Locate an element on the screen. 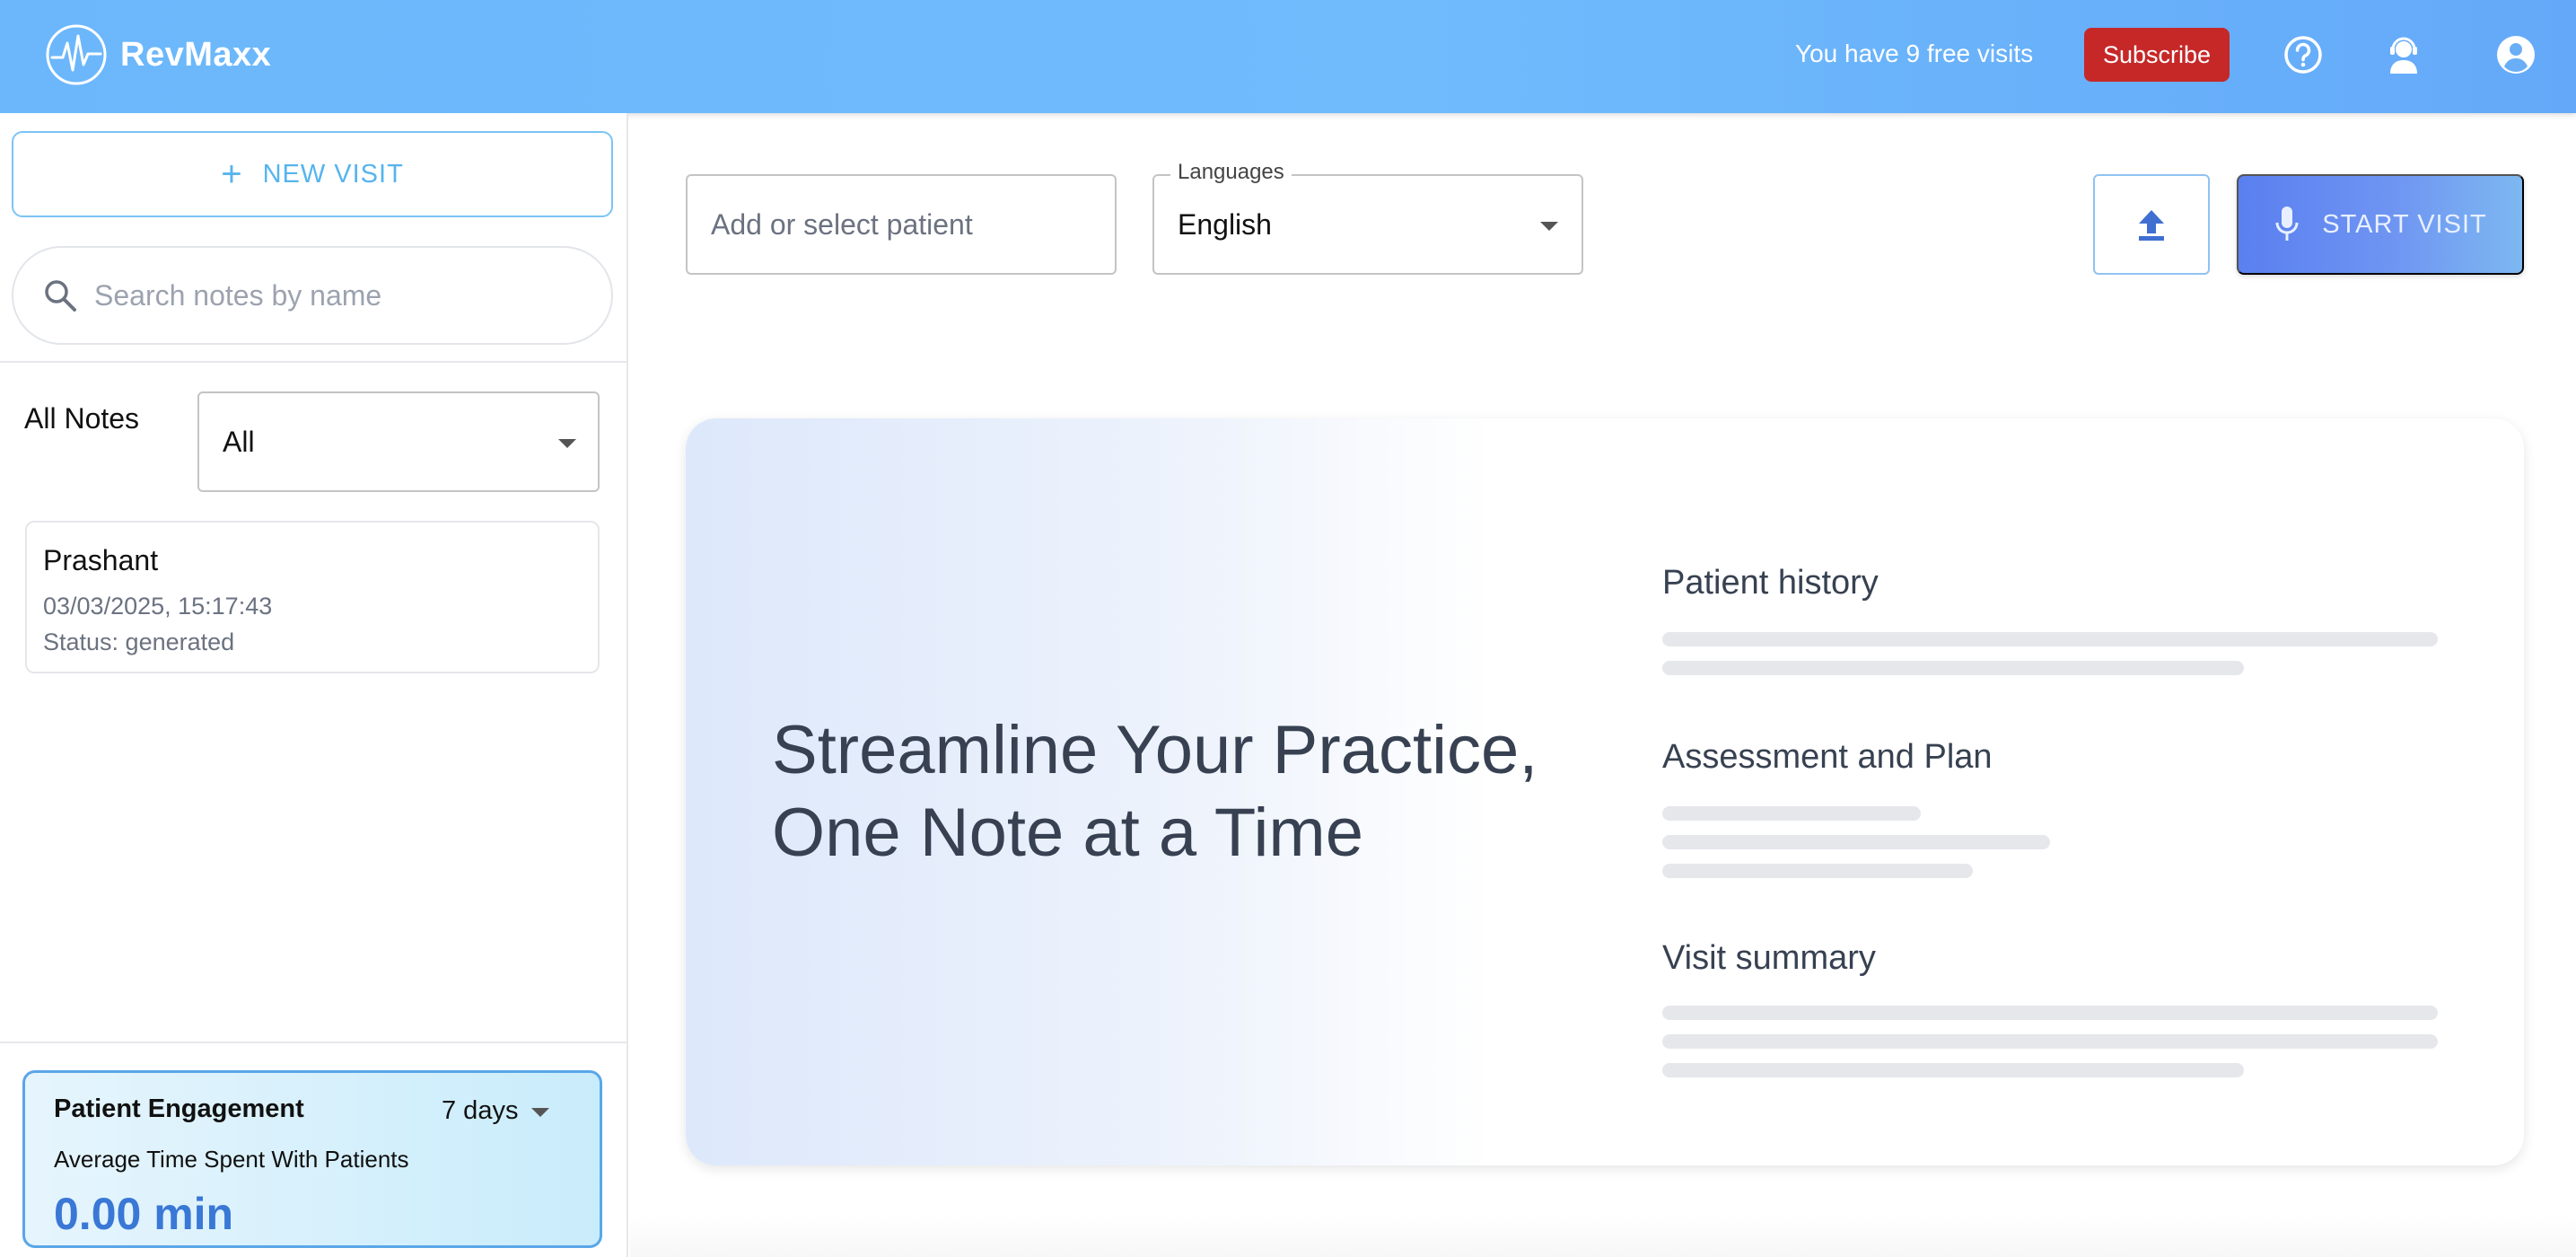  footer-strip is located at coordinates (1603, 1235).